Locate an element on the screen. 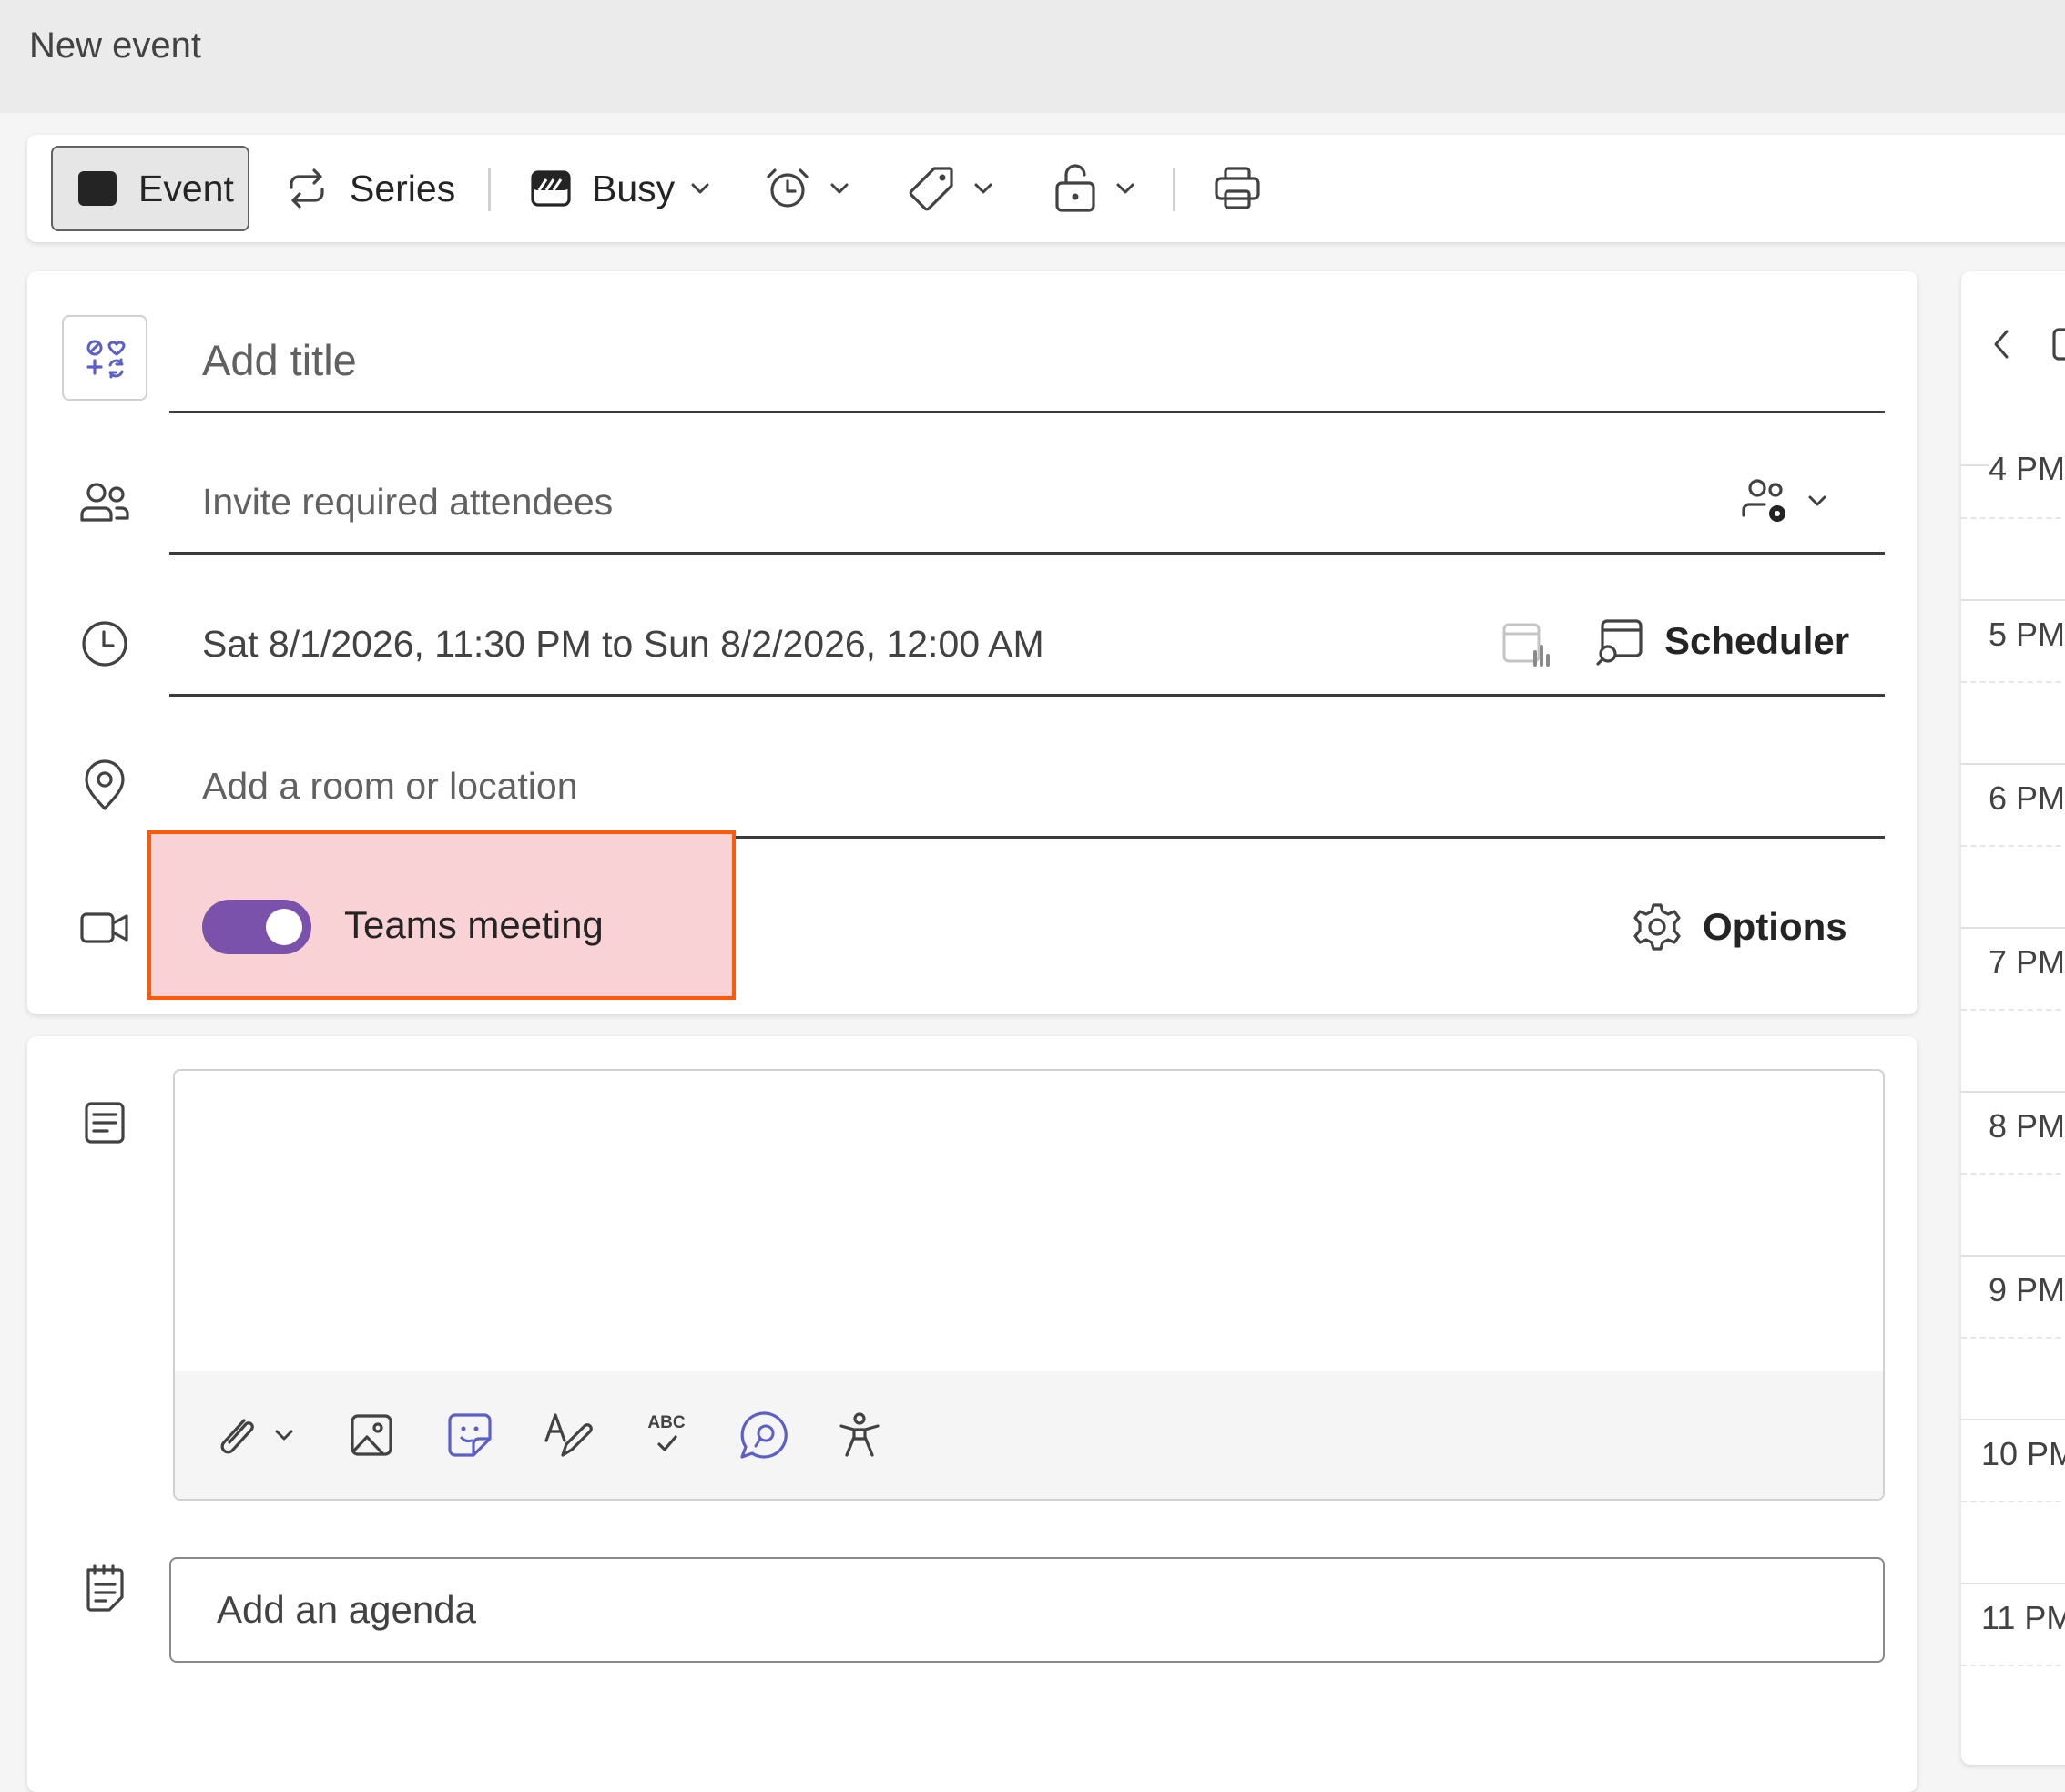 The height and width of the screenshot is (1792, 2065). datetime-underline is located at coordinates (1027, 695).